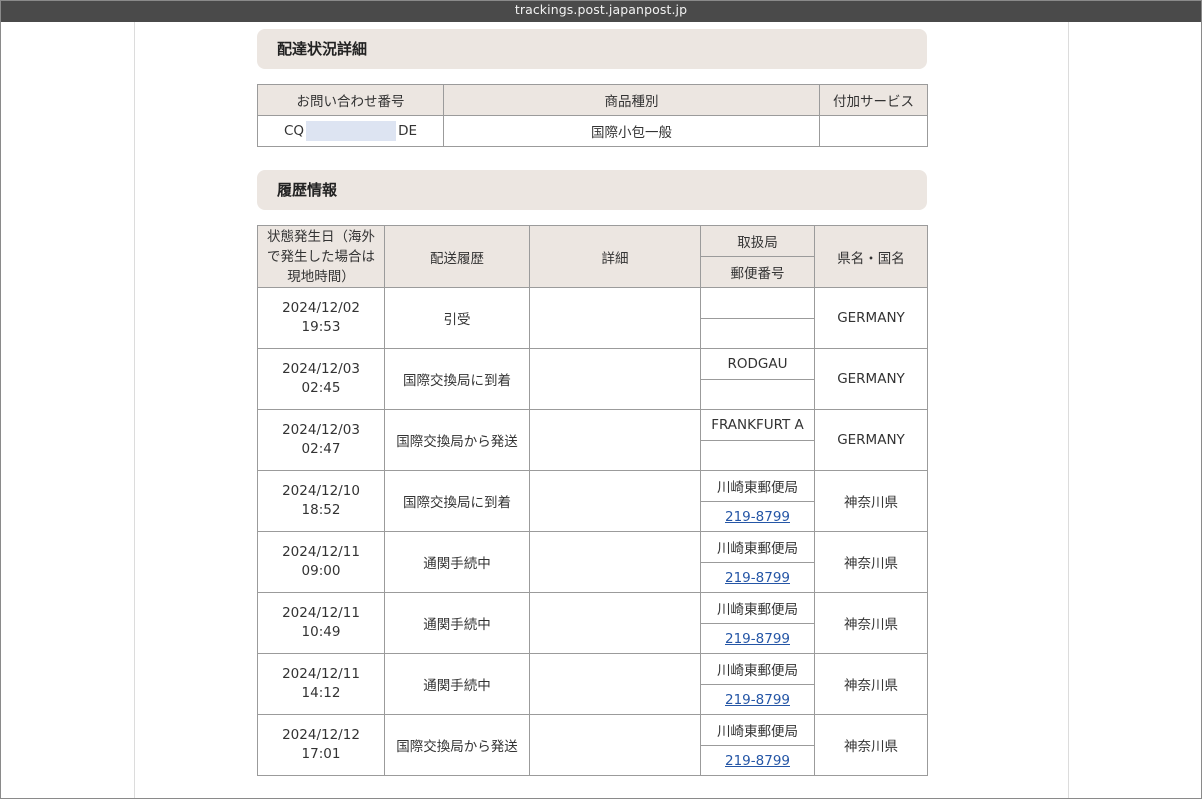  What do you see at coordinates (873, 131) in the screenshot?
I see `extra-service-cell` at bounding box center [873, 131].